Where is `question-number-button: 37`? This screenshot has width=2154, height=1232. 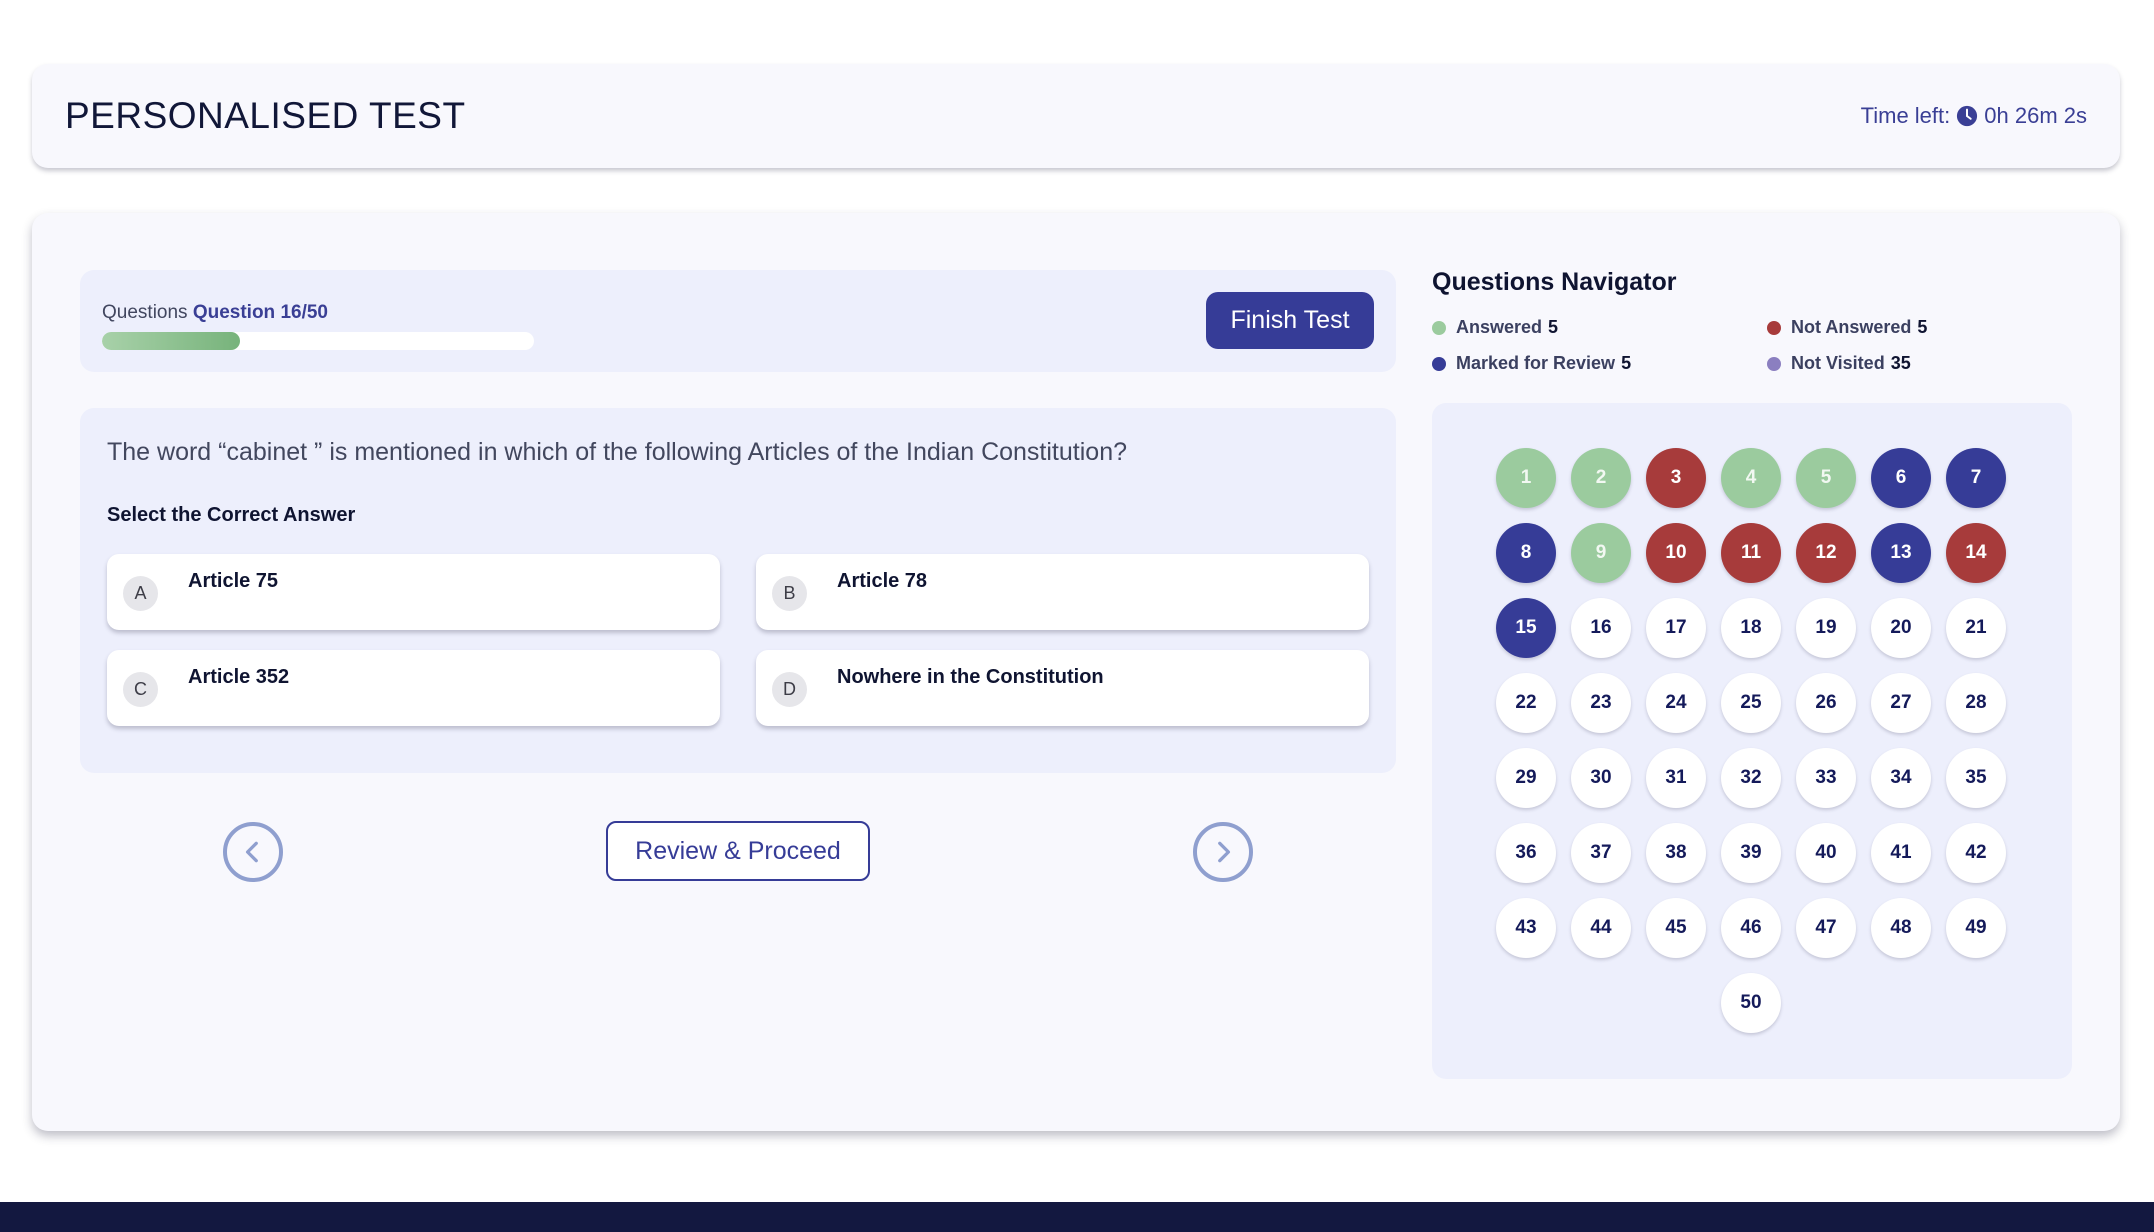
question-number-button: 37 is located at coordinates (1601, 853).